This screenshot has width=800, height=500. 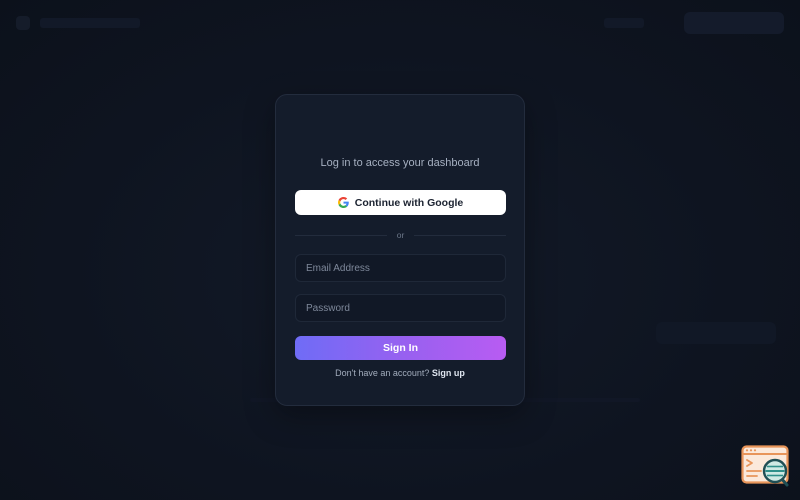 I want to click on background-nav-link, so click(x=624, y=23).